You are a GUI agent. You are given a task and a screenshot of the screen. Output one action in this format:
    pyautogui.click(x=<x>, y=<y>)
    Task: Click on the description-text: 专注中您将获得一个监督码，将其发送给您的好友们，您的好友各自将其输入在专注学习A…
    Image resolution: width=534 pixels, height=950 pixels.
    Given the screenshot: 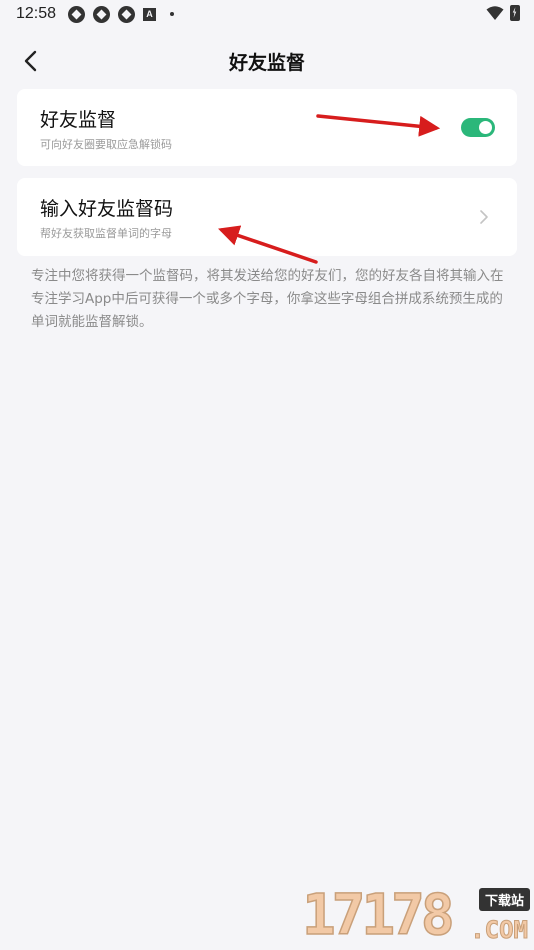 What is the action you would take?
    pyautogui.click(x=267, y=299)
    